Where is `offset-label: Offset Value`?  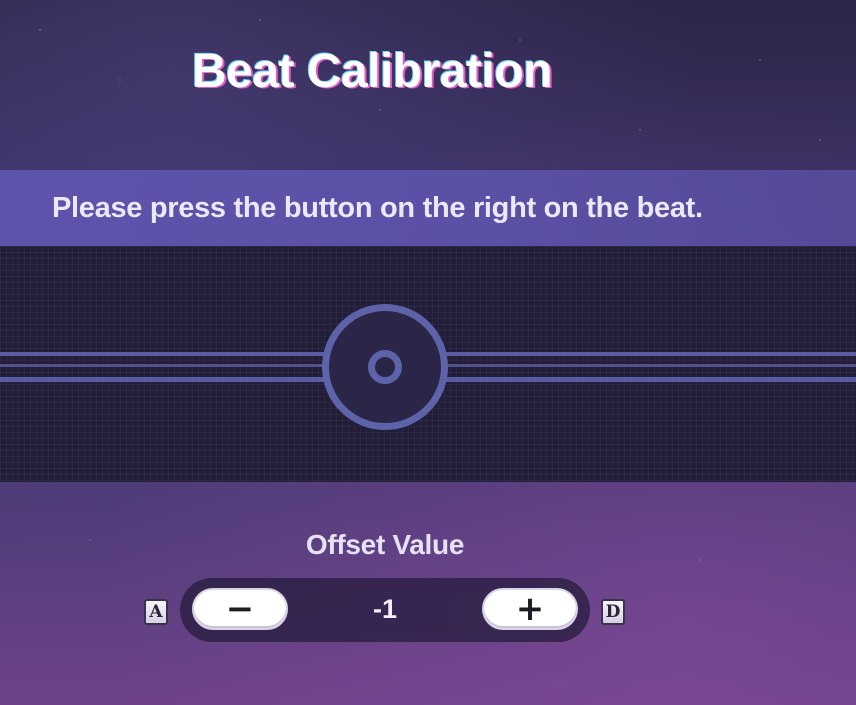 offset-label: Offset Value is located at coordinates (385, 544).